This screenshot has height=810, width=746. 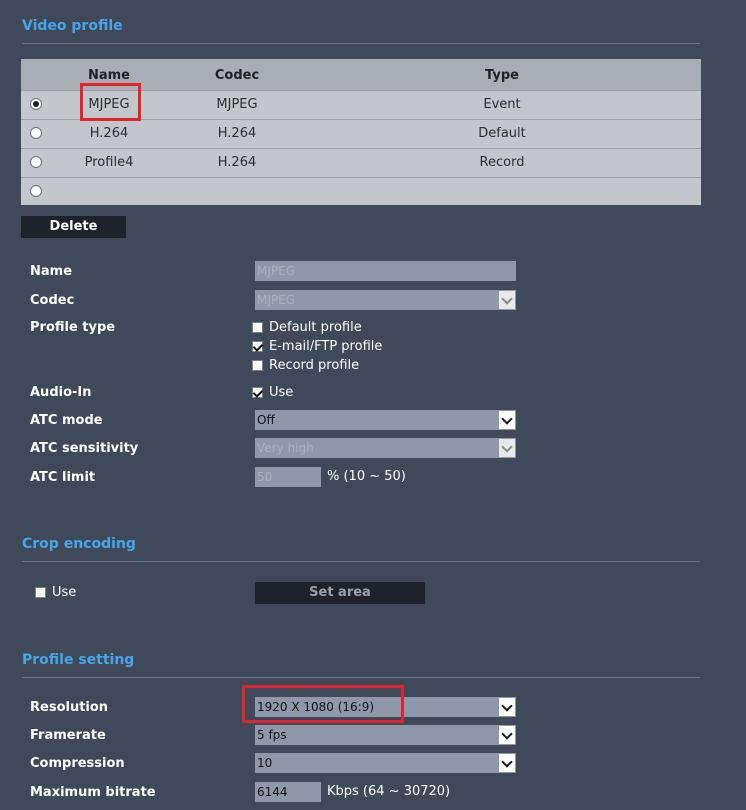 I want to click on framerate-select: 5 fps, so click(x=385, y=735).